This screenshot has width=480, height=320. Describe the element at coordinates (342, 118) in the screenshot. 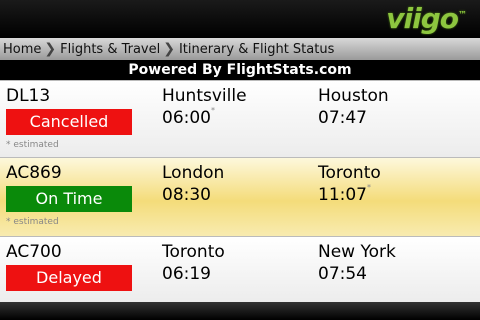

I see `arrival-time: 07:47` at that location.